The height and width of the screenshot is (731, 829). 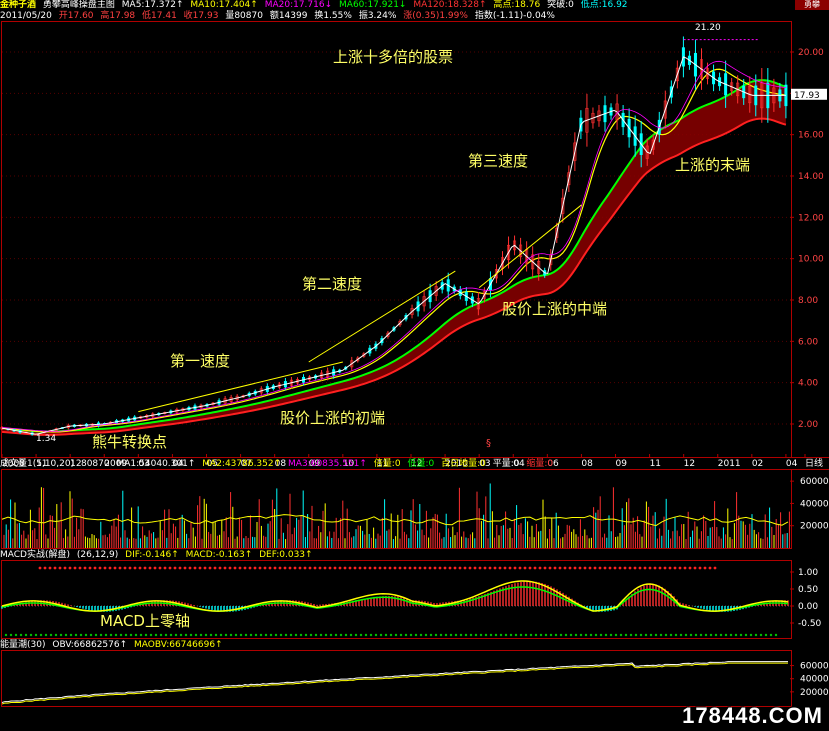 What do you see at coordinates (395, 520) in the screenshot?
I see `volume-ma-line` at bounding box center [395, 520].